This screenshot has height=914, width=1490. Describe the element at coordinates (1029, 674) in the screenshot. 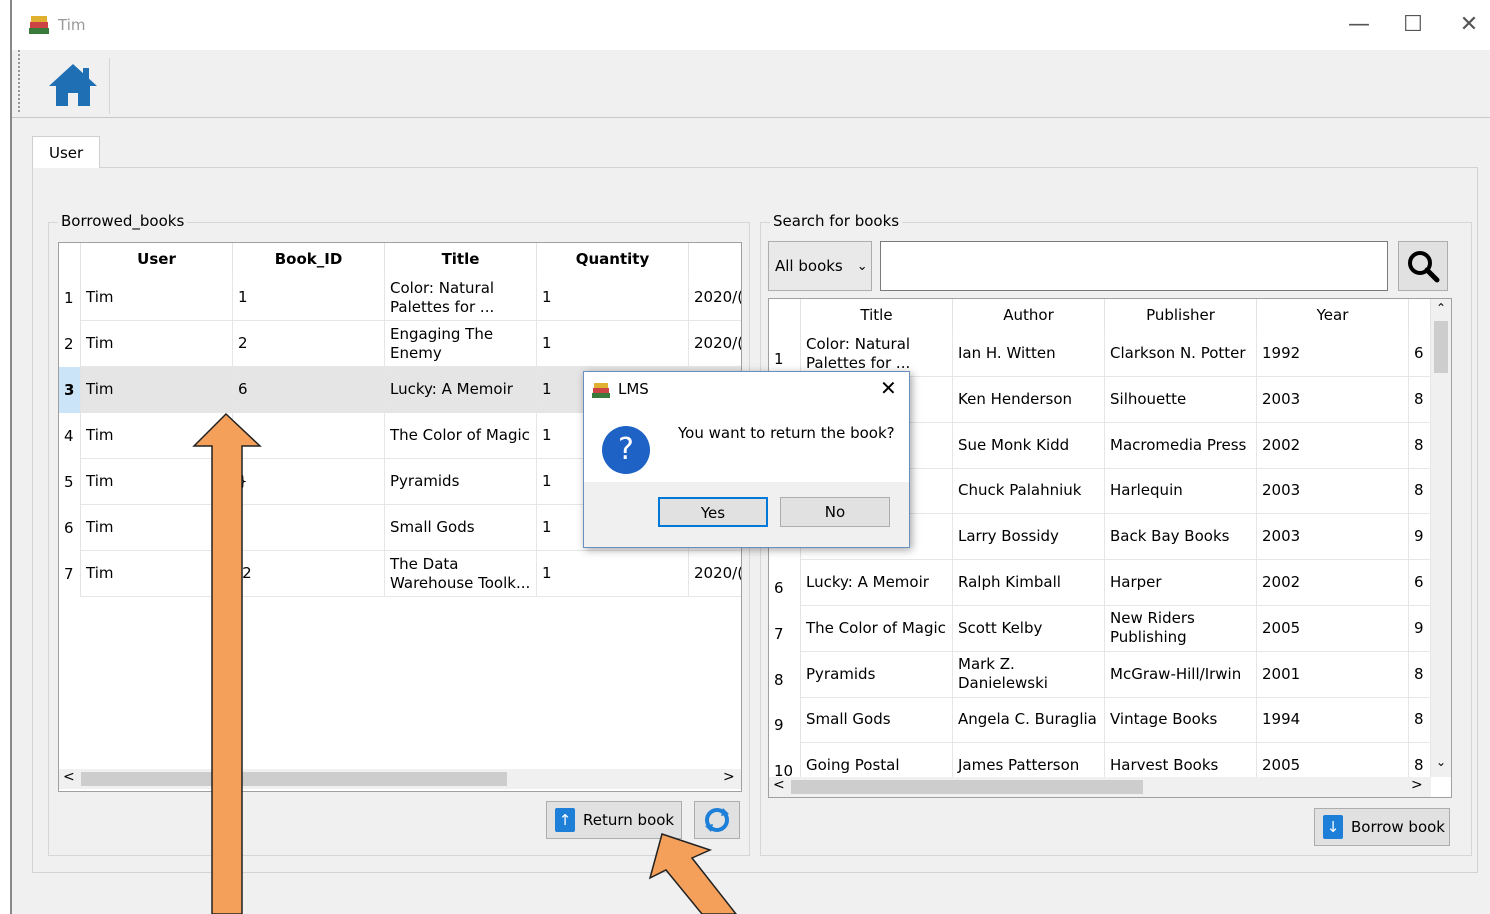

I see `table-cell: Mark Z. Danielewski` at that location.